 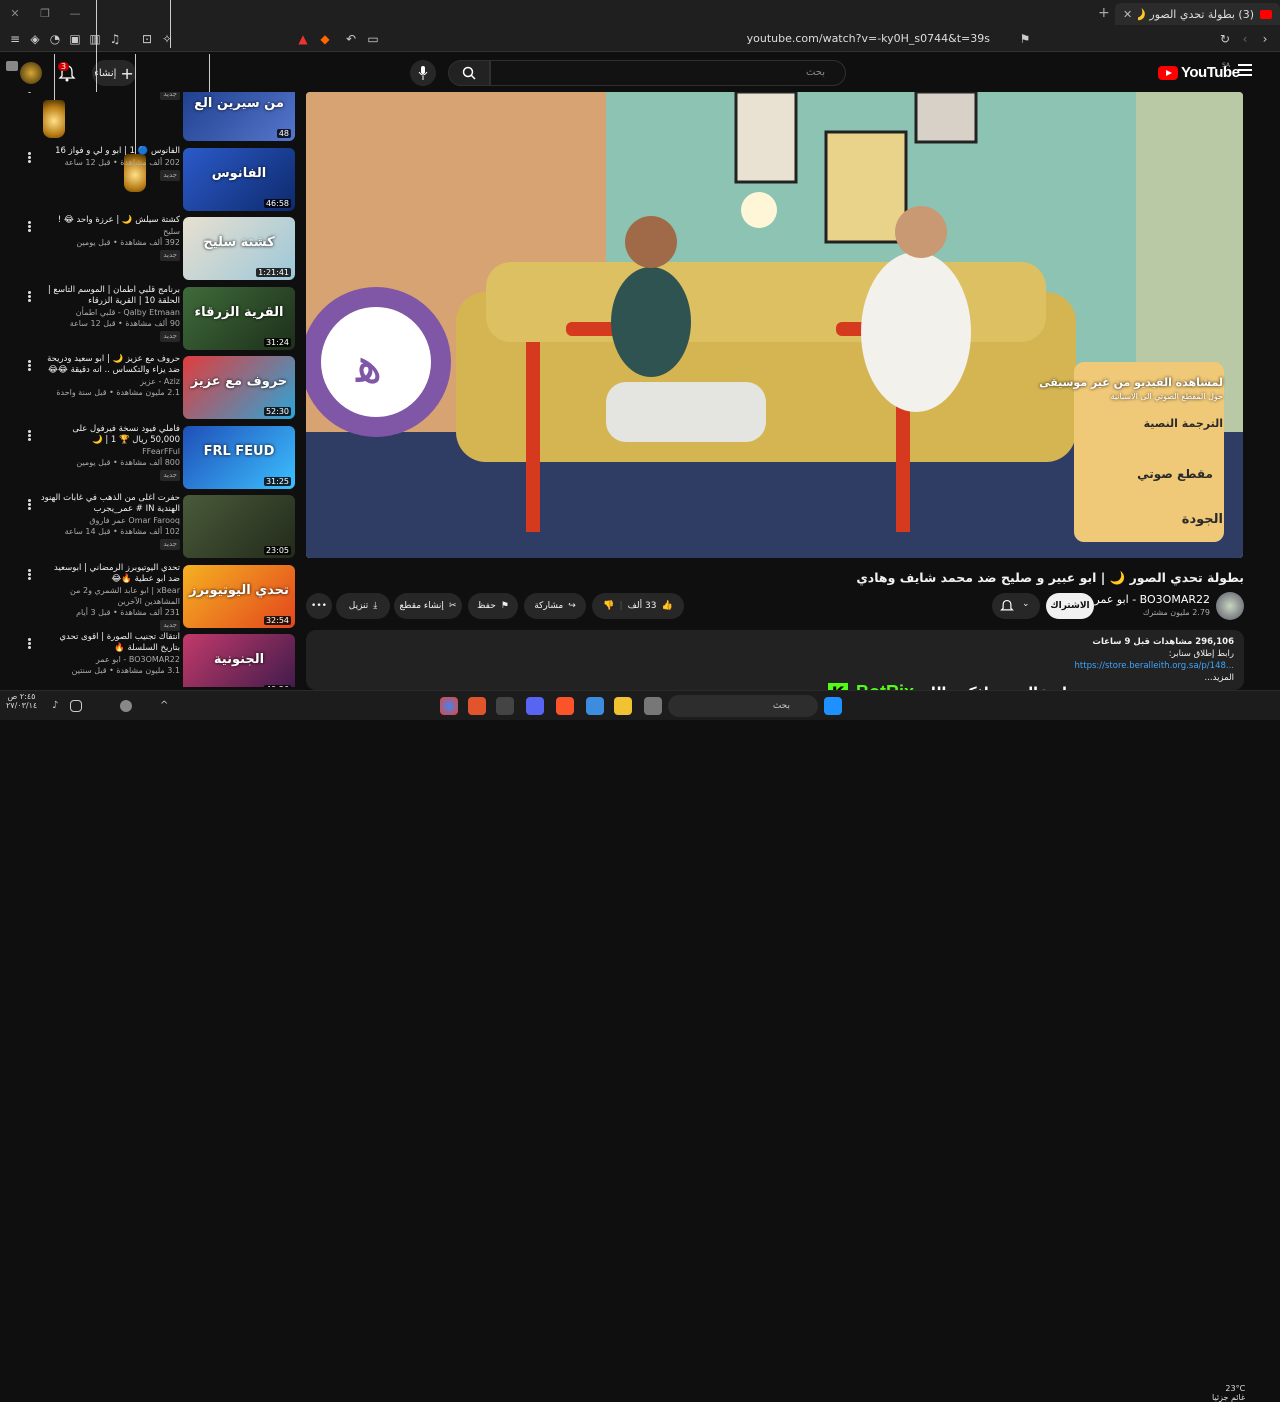 What do you see at coordinates (595, 706) in the screenshot?
I see `store-icon` at bounding box center [595, 706].